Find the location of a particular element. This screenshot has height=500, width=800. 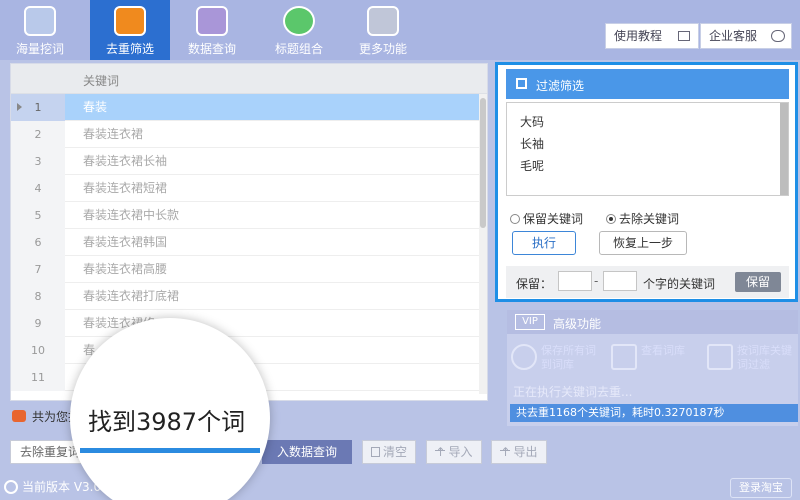

max-length-input is located at coordinates (620, 281).